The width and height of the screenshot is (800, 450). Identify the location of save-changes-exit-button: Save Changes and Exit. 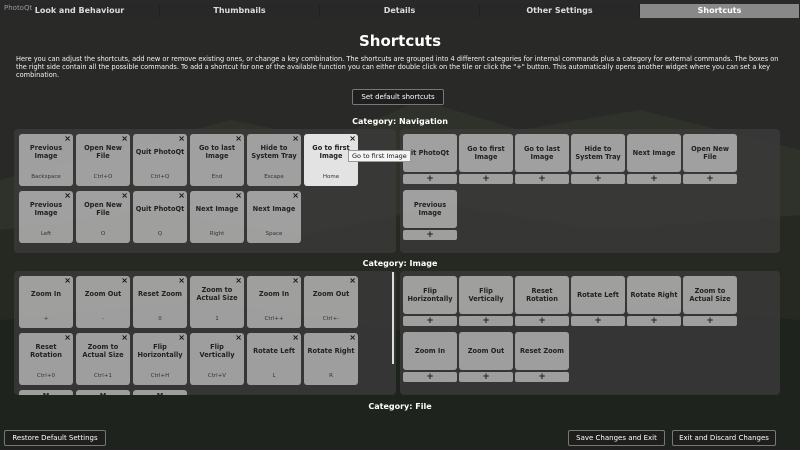
(616, 438).